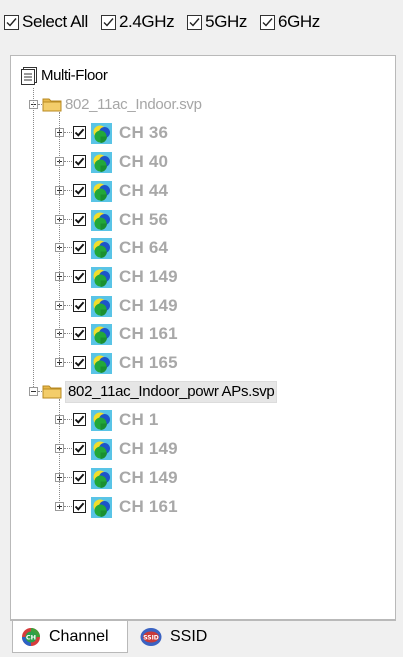  Describe the element at coordinates (139, 420) in the screenshot. I see `channel-node-label: CH 1` at that location.